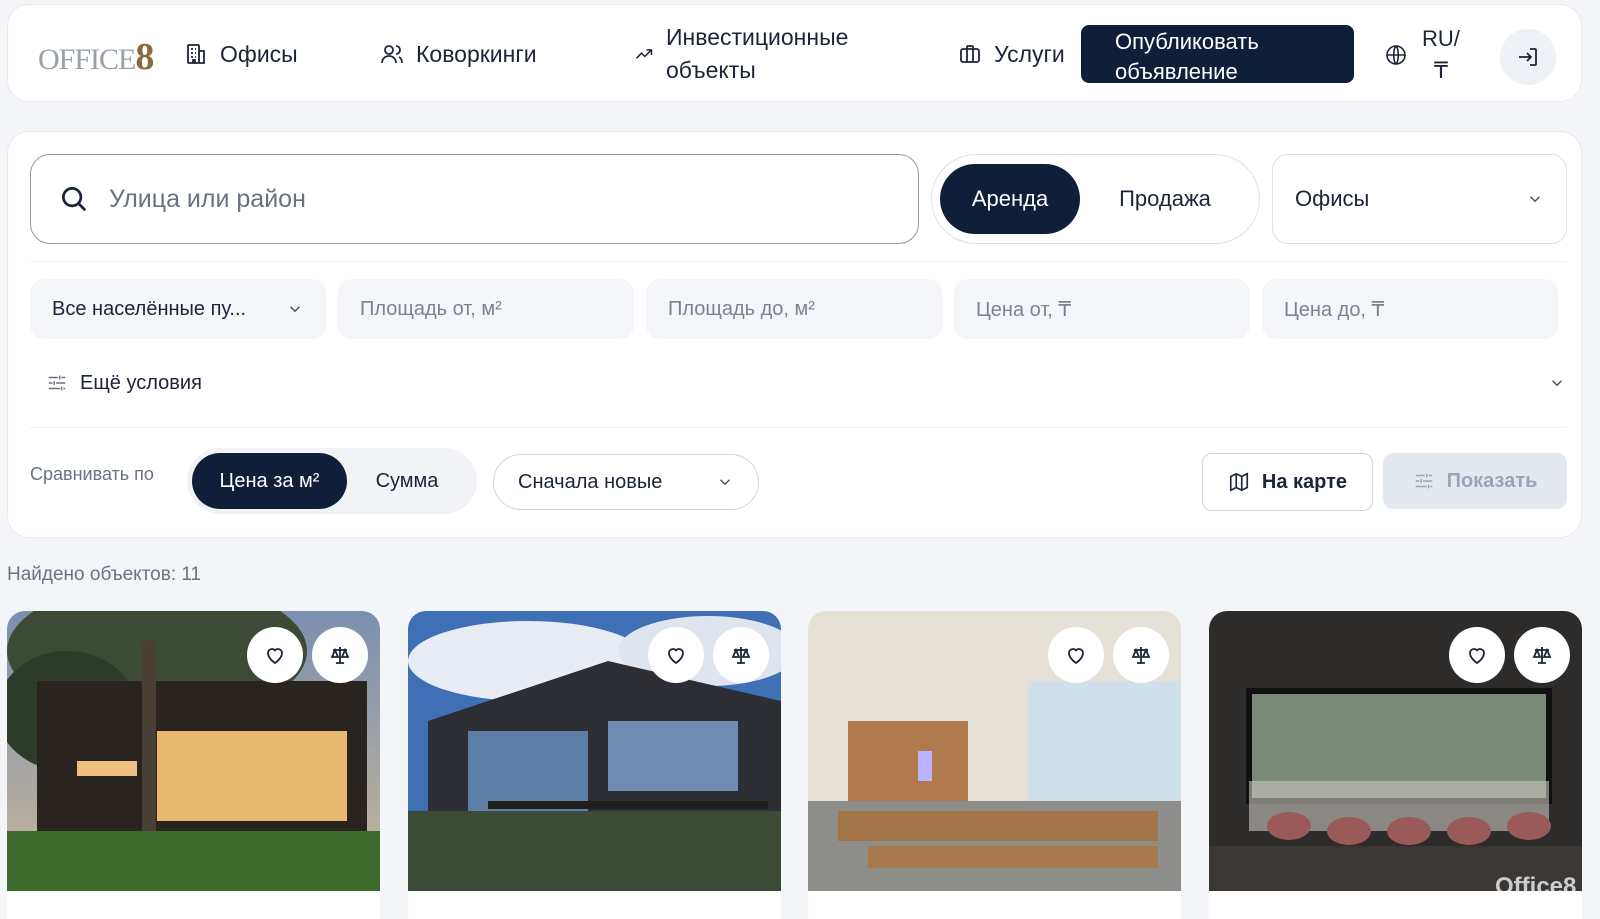 The height and width of the screenshot is (919, 1600). I want to click on language-currency-switcher: RU/₸, so click(1422, 55).